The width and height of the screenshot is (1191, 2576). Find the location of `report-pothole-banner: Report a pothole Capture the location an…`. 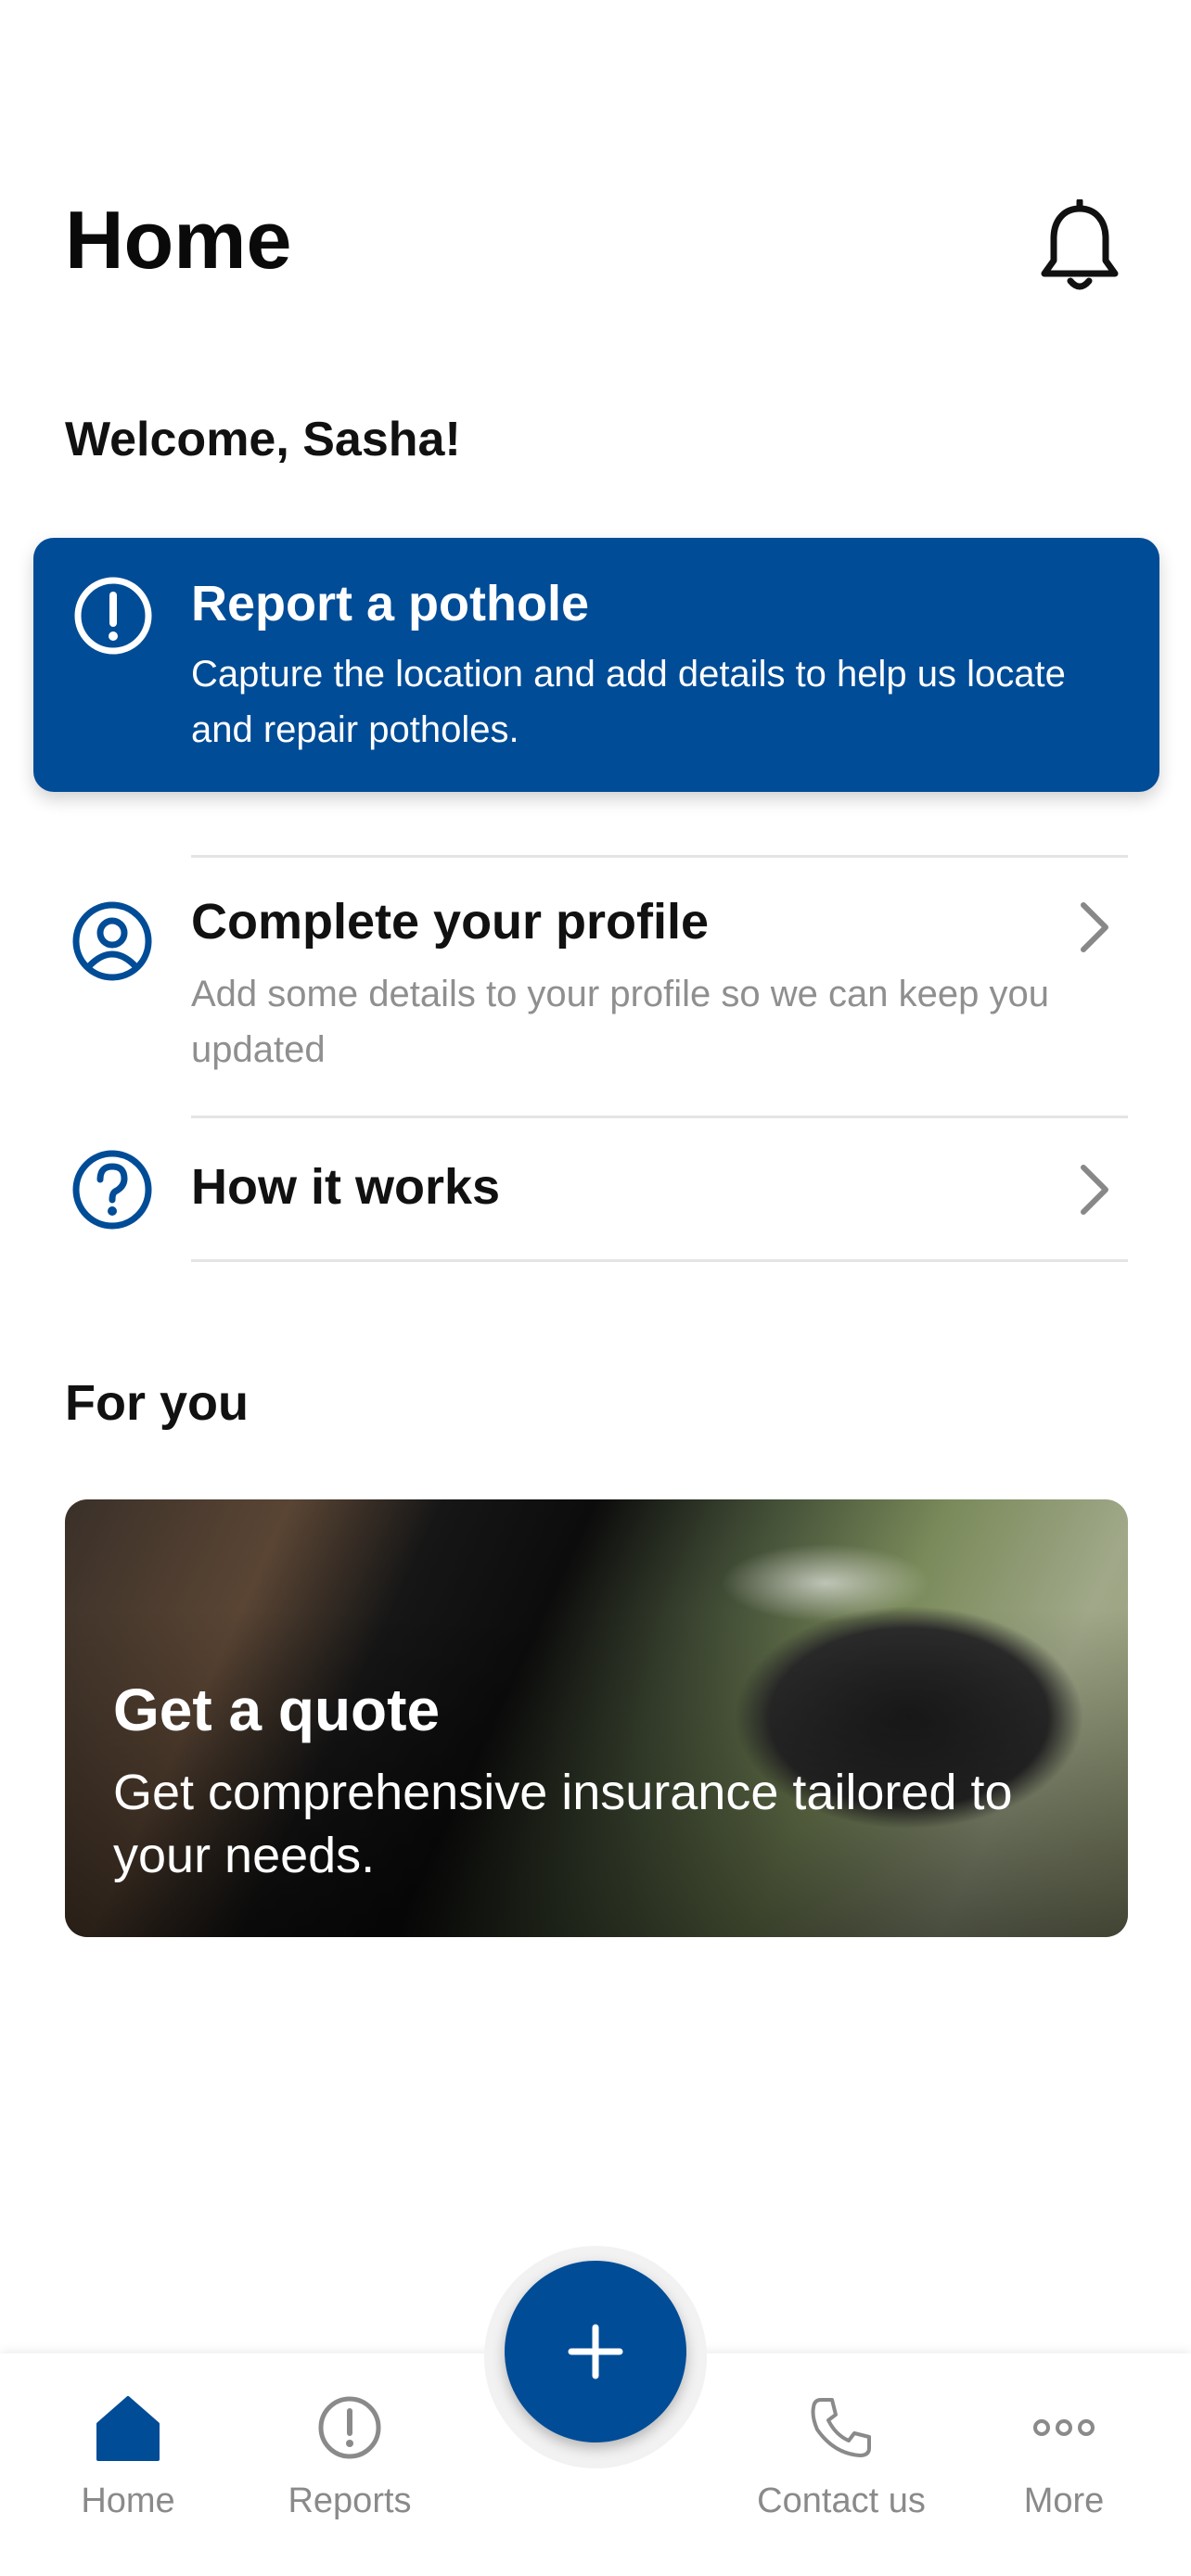

report-pothole-banner: Report a pothole Capture the location an… is located at coordinates (596, 665).